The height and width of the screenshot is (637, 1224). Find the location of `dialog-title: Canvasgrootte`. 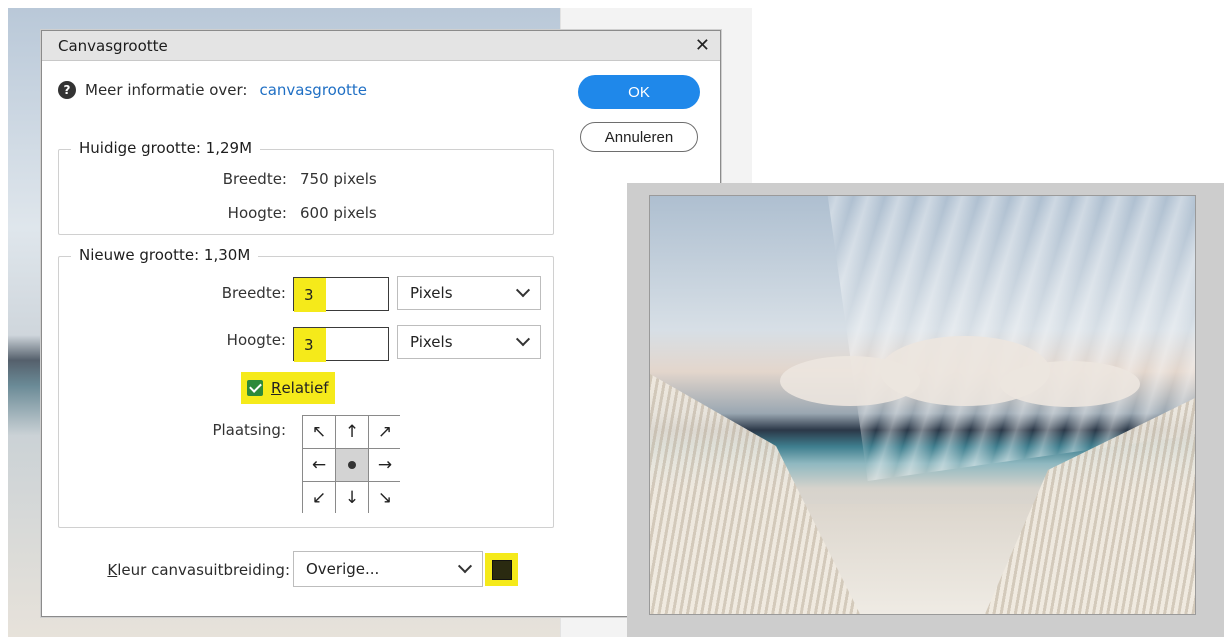

dialog-title: Canvasgrootte is located at coordinates (113, 45).